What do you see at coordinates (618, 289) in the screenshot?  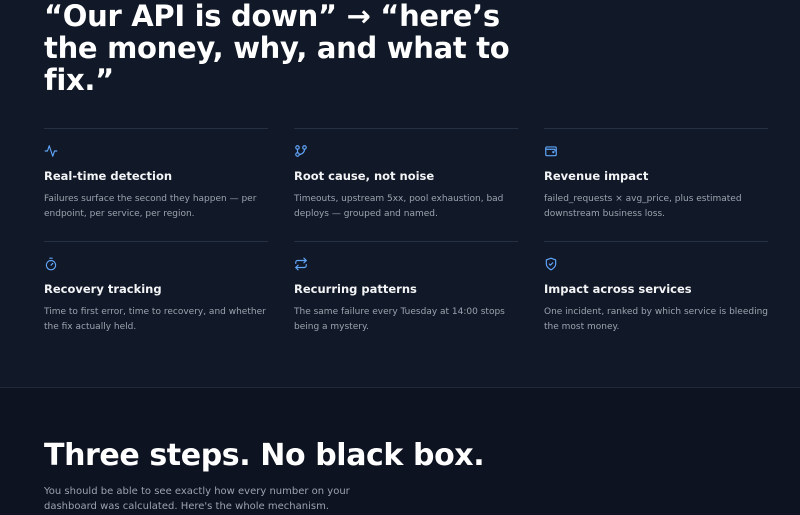 I see `feature-title: Impact across services` at bounding box center [618, 289].